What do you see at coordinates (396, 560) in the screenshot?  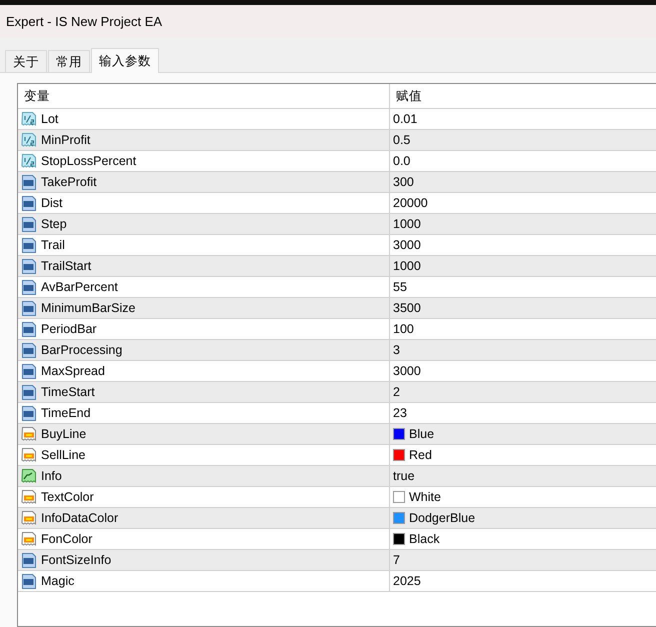 I see `parameter-value: 7` at bounding box center [396, 560].